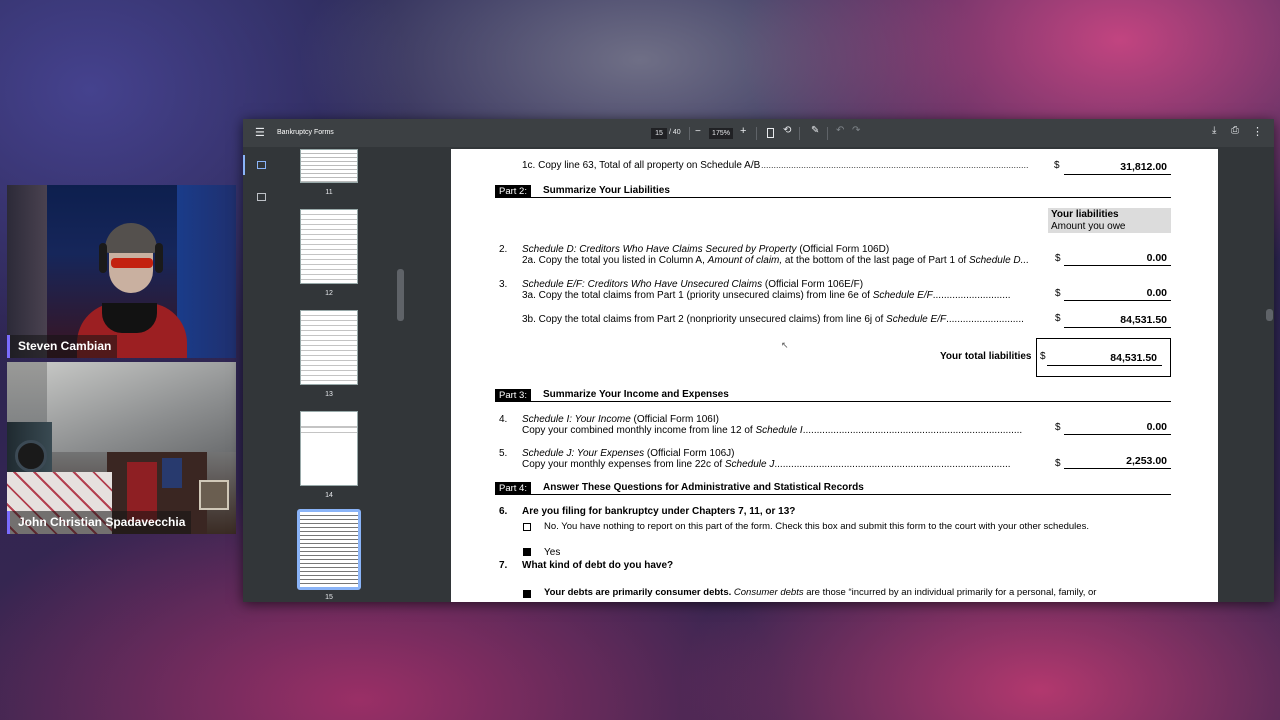 This screenshot has width=1280, height=720. I want to click on thumbnail-number: 11, so click(329, 192).